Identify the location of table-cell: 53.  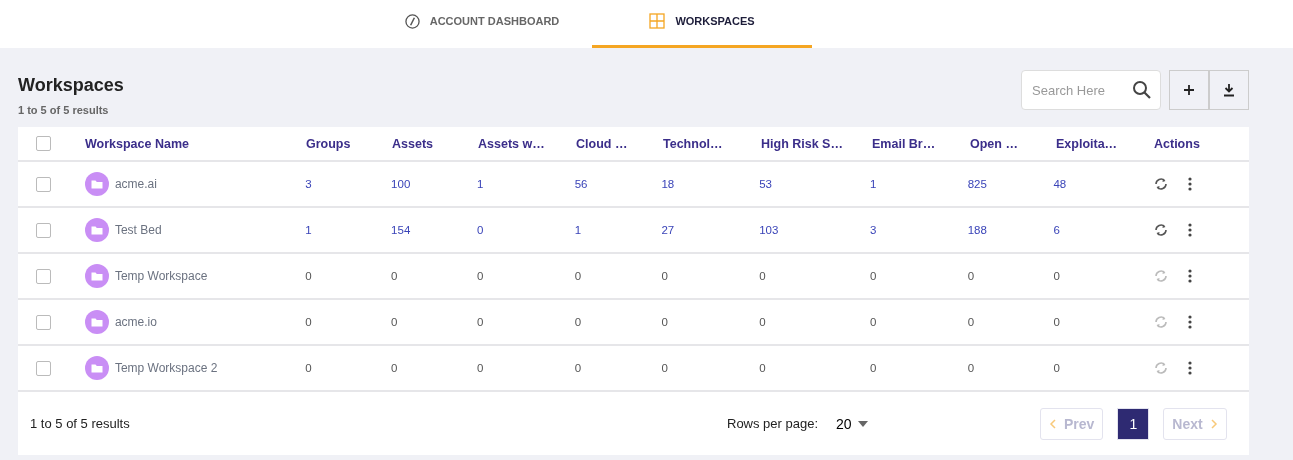
(765, 184).